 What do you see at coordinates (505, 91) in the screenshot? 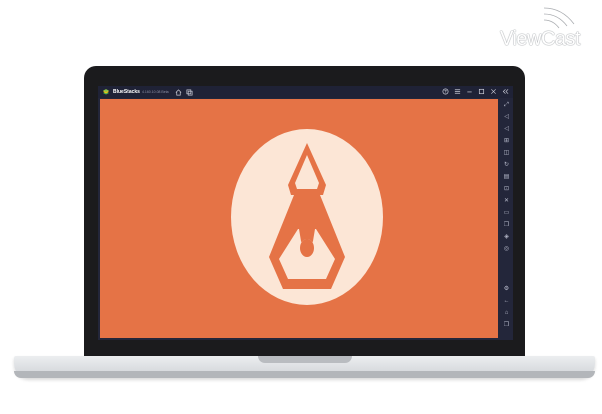
I see `expand-sidebar-icon` at bounding box center [505, 91].